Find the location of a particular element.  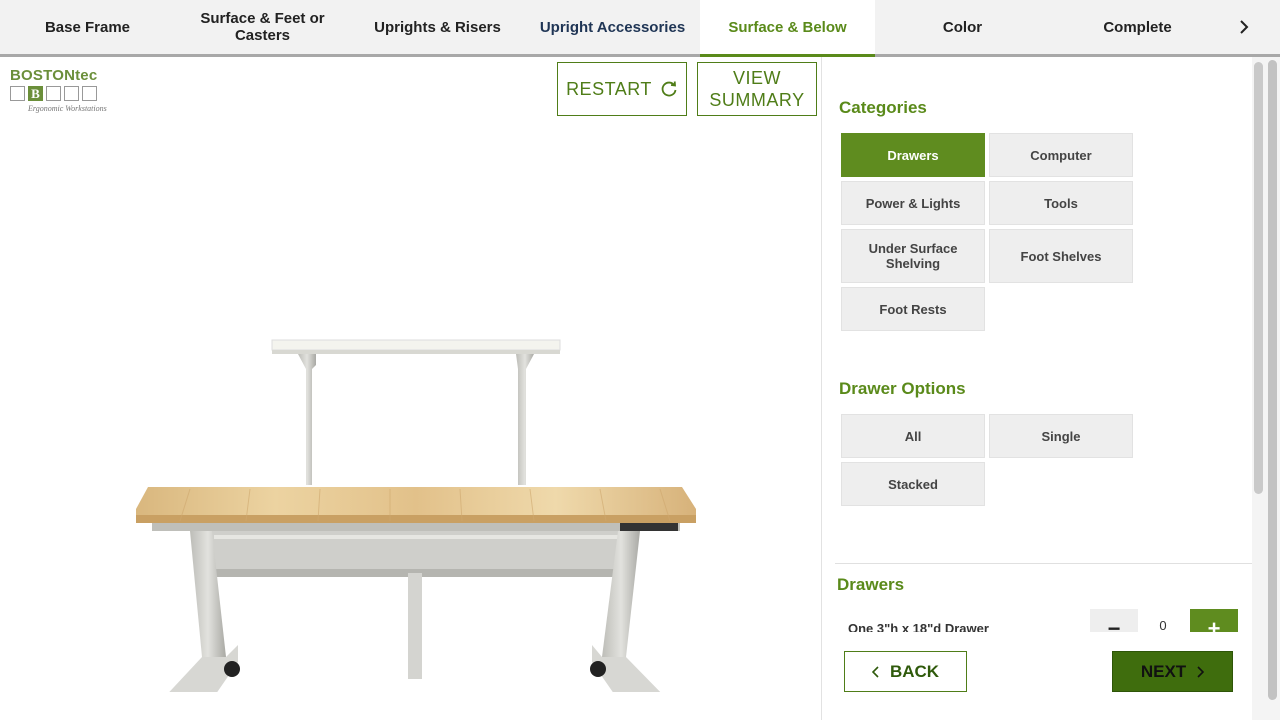

tab-surface-below: Surface & Below is located at coordinates (787, 28).